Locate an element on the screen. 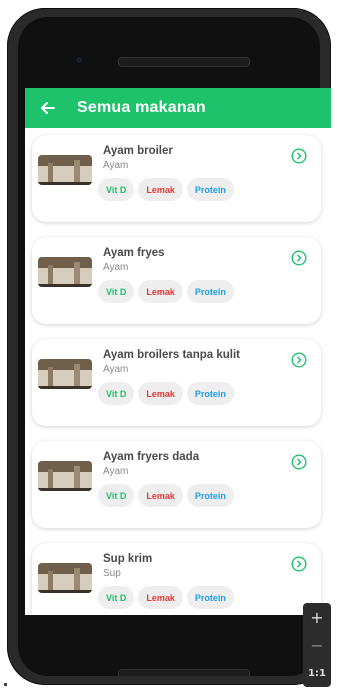 This screenshot has height=689, width=337. page-title: Semua makanan is located at coordinates (141, 107).